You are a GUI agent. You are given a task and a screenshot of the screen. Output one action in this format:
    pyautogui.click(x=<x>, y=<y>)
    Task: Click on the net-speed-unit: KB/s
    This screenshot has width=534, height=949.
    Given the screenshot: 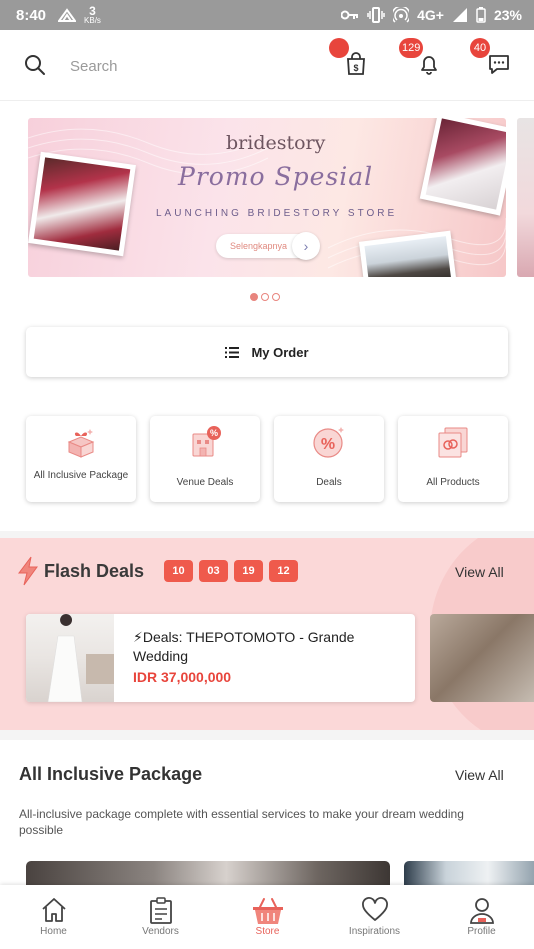 What is the action you would take?
    pyautogui.click(x=92, y=20)
    